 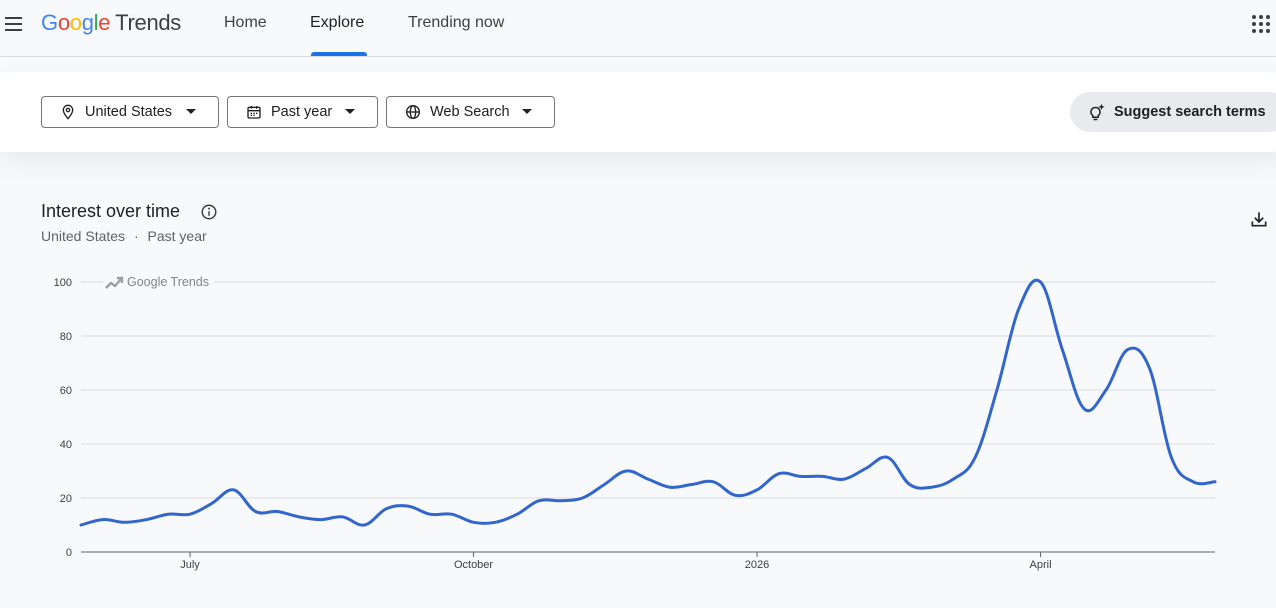 I want to click on time-range-label: Past year, so click(x=302, y=112).